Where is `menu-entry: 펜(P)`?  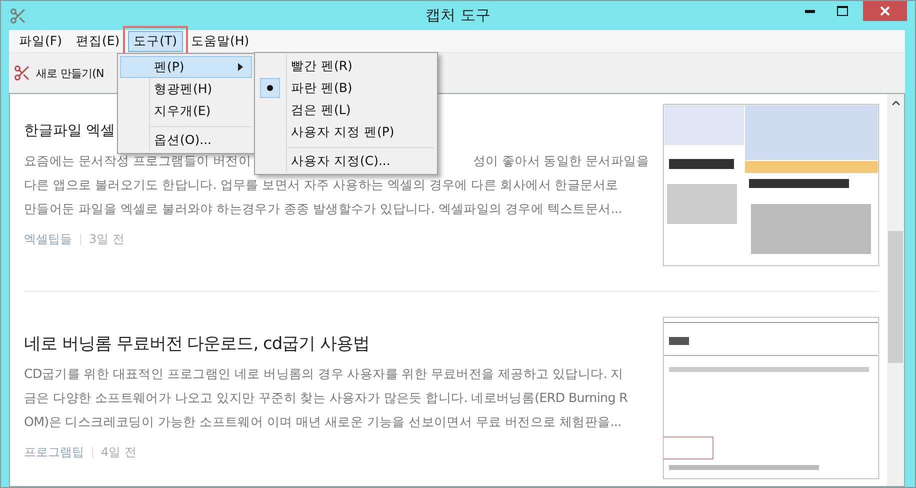 menu-entry: 펜(P) is located at coordinates (186, 67).